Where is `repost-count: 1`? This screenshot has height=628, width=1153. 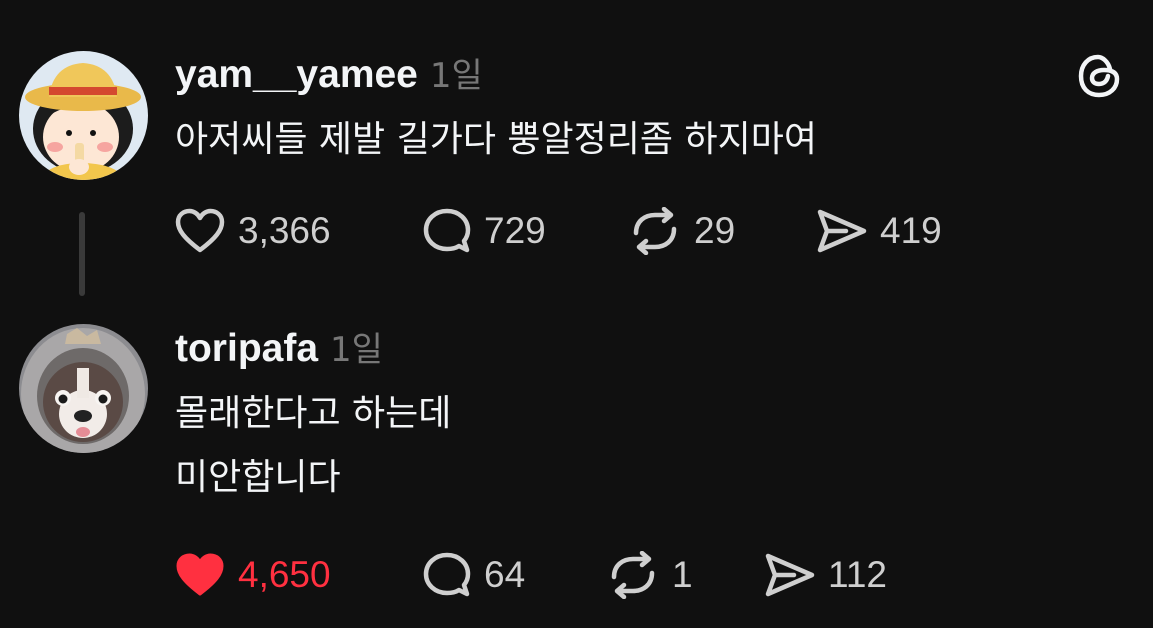
repost-count: 1 is located at coordinates (682, 574).